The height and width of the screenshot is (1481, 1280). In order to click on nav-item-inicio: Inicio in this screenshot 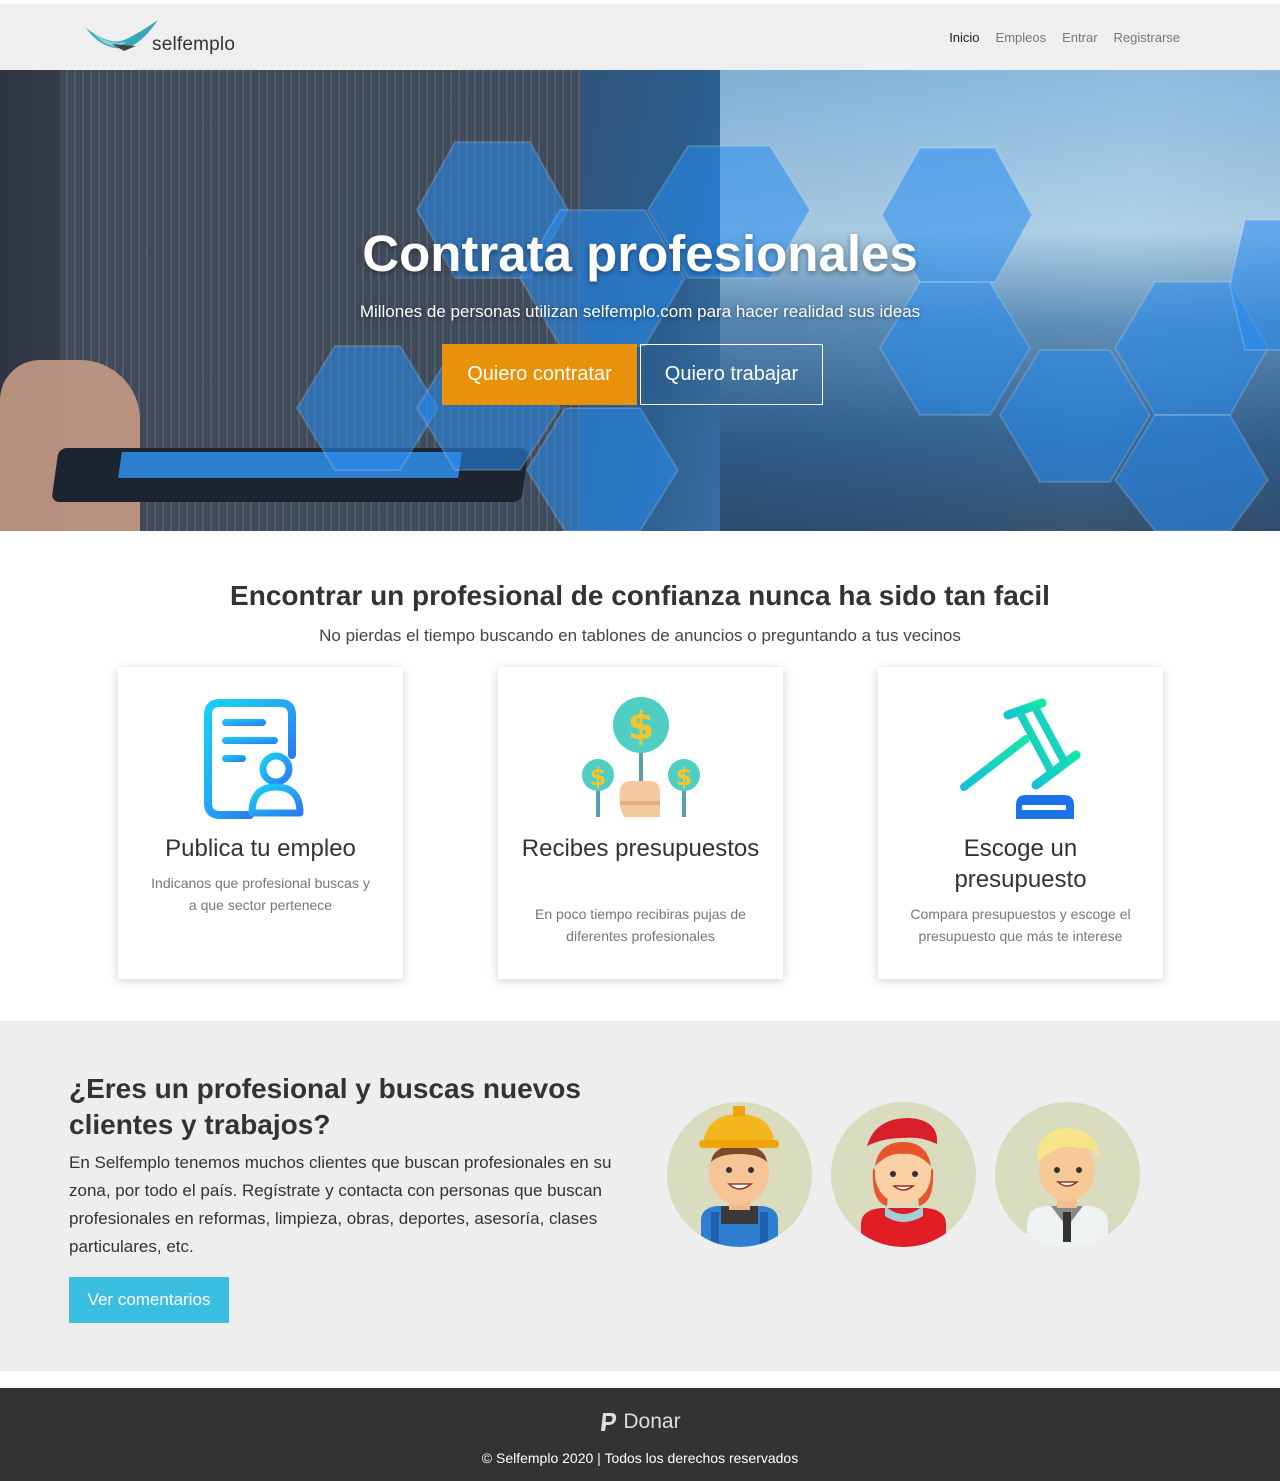, I will do `click(964, 37)`.